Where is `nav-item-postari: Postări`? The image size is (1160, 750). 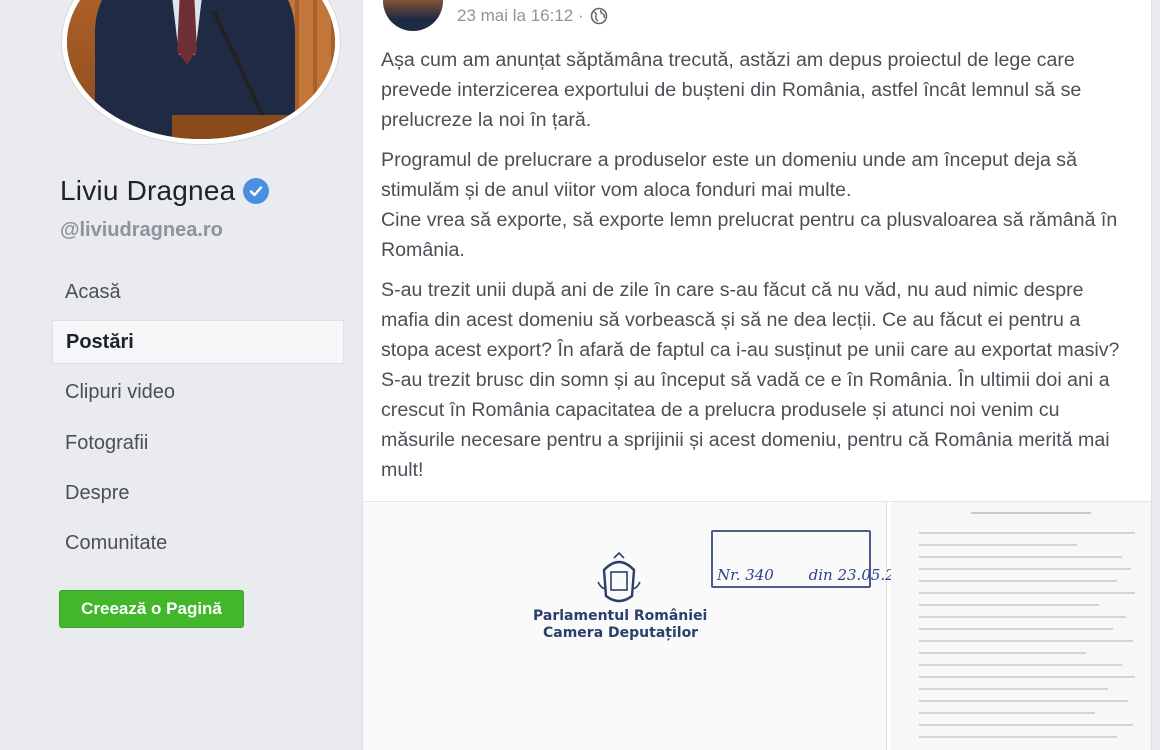 nav-item-postari: Postări is located at coordinates (198, 342).